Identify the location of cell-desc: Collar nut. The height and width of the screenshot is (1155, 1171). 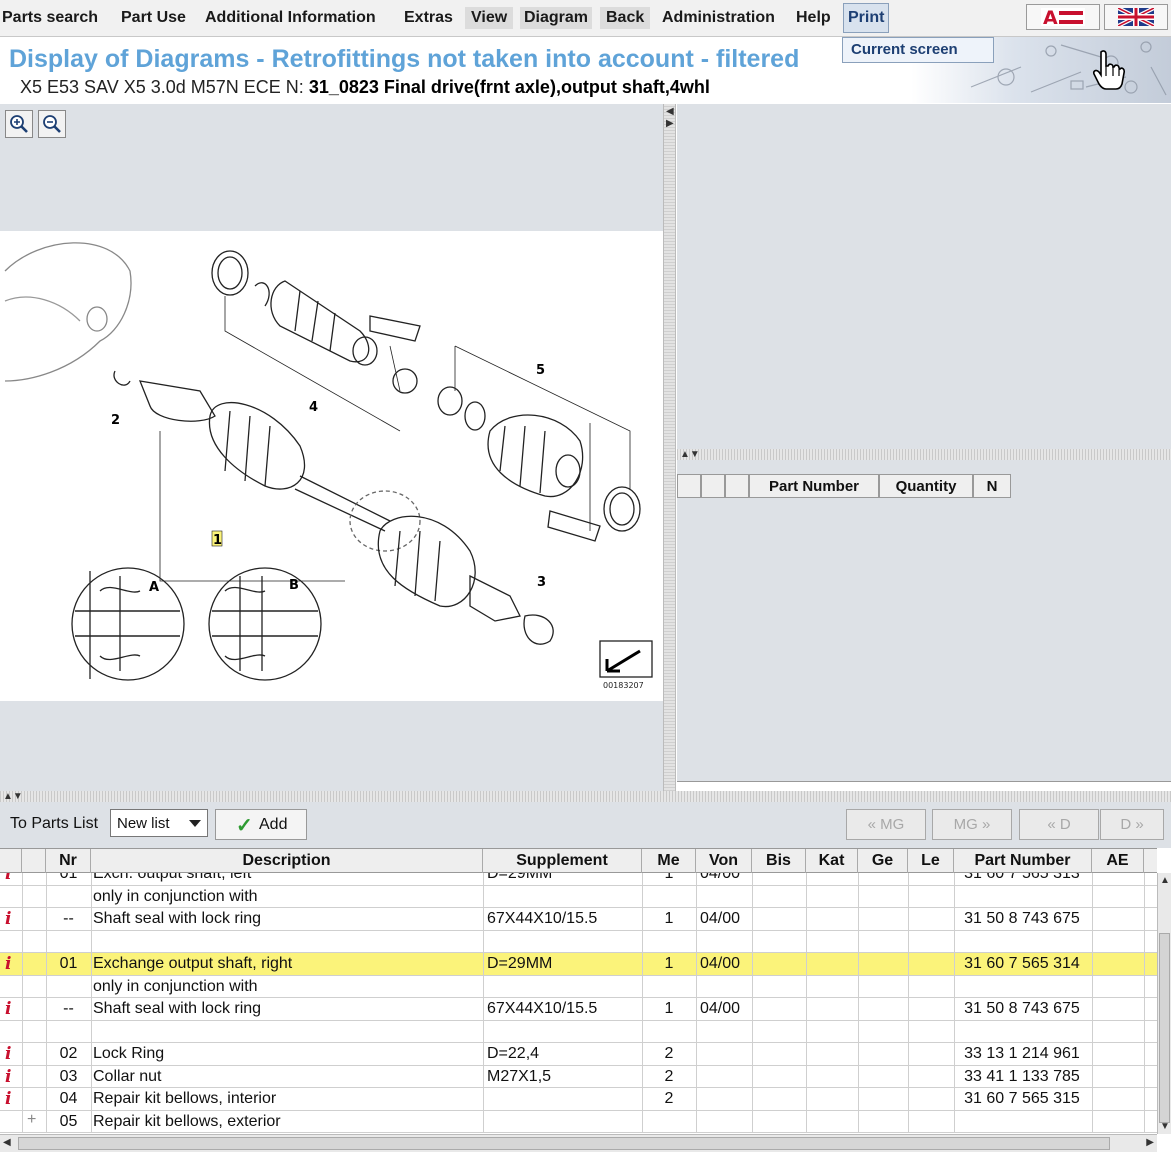
(127, 1076).